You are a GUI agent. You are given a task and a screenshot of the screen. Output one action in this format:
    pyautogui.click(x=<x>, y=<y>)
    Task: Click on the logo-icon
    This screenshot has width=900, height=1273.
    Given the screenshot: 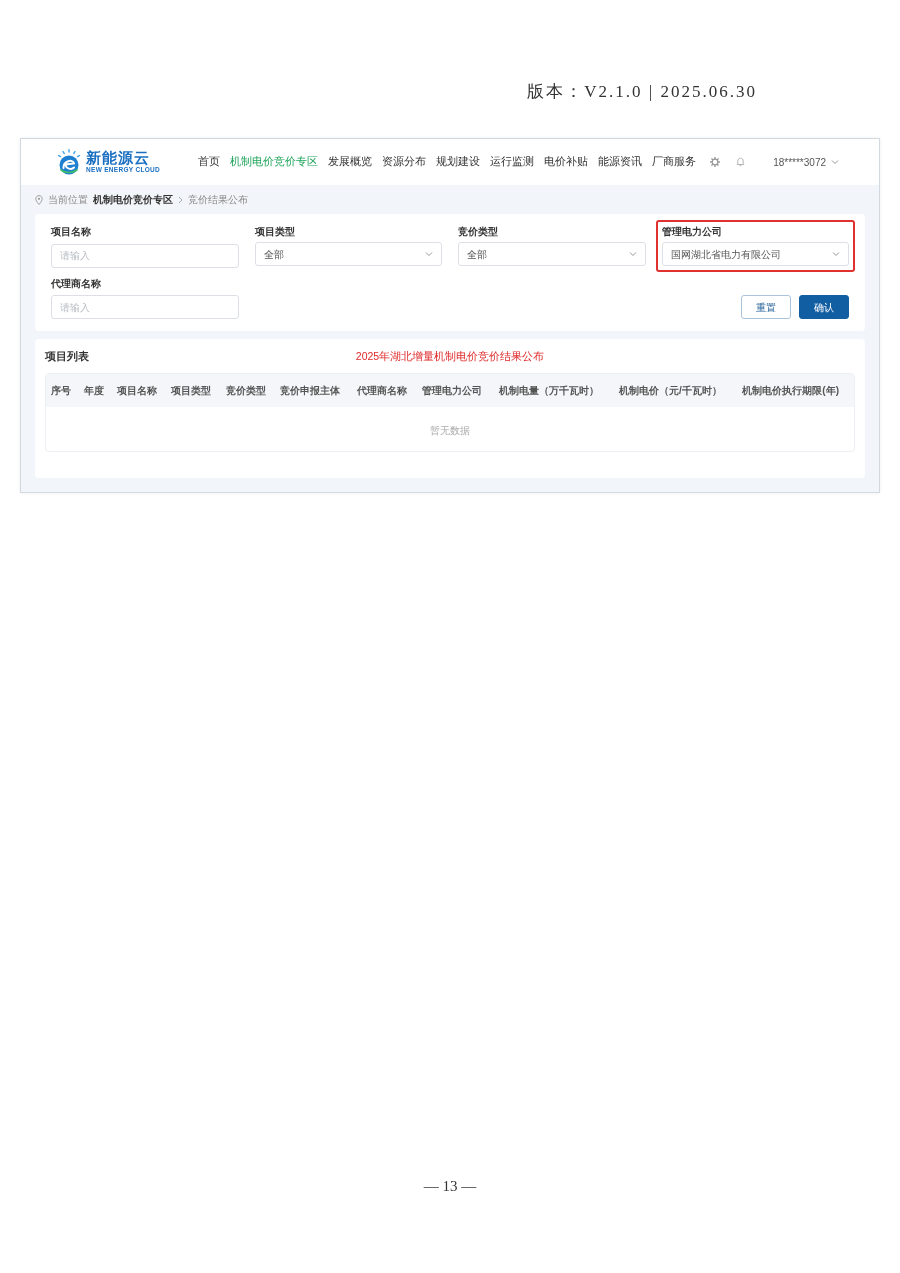 What is the action you would take?
    pyautogui.click(x=69, y=162)
    